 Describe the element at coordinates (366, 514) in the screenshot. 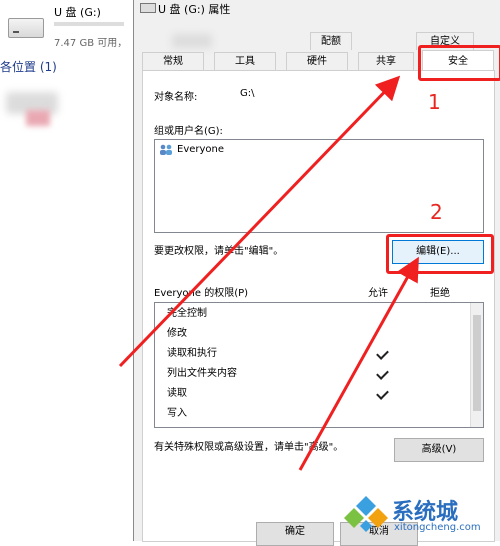

I see `logo-icon` at that location.